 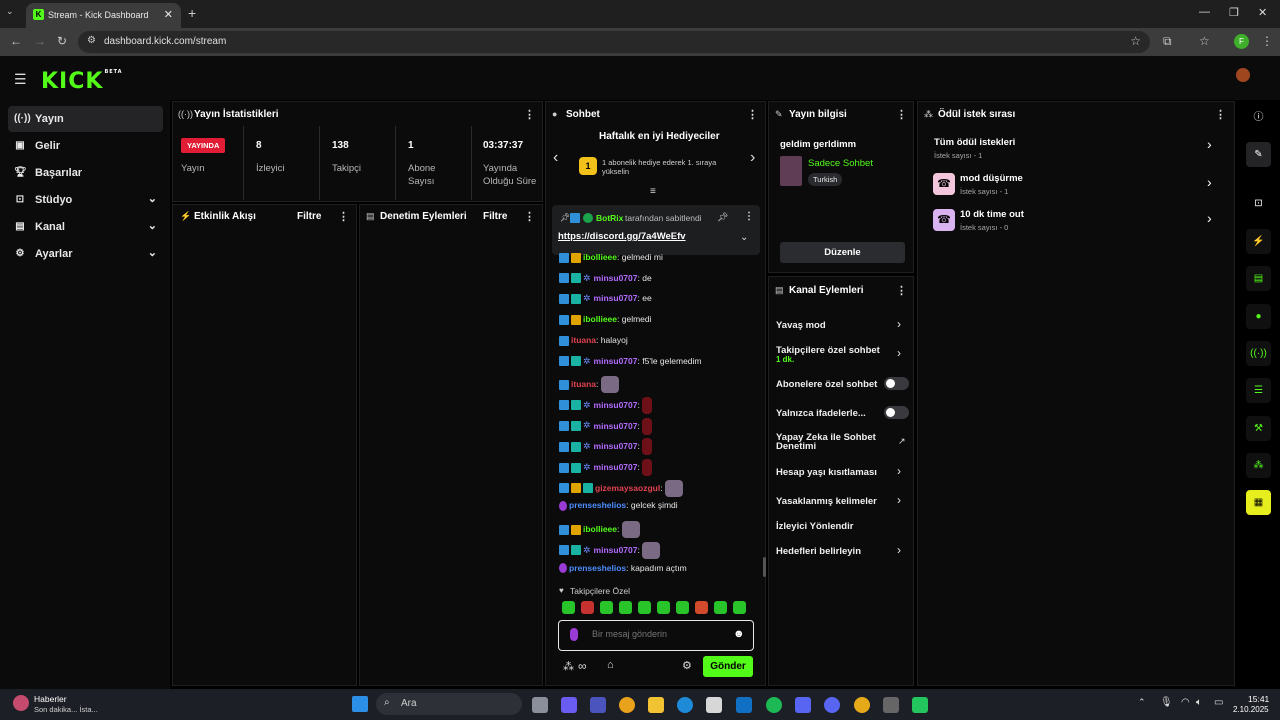 I want to click on stats-menu-icon: ⋮, so click(x=529, y=114).